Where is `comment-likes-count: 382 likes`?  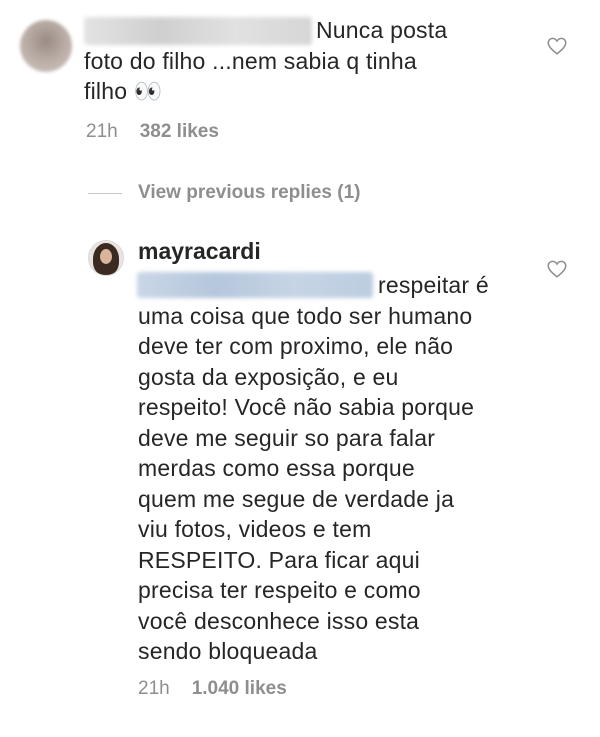
comment-likes-count: 382 likes is located at coordinates (179, 131).